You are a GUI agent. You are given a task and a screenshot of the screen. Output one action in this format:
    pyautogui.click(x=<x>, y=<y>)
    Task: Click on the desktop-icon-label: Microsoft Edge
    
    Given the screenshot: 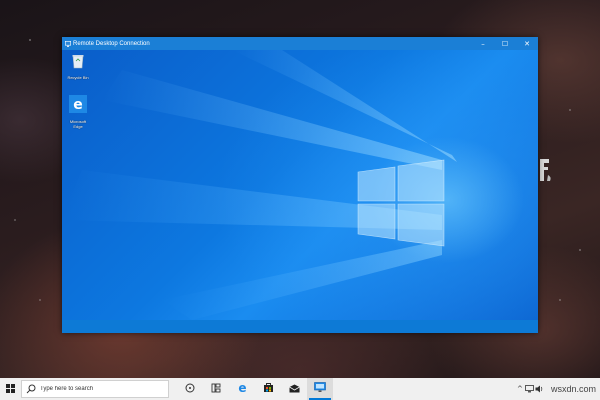 What is the action you would take?
    pyautogui.click(x=78, y=124)
    